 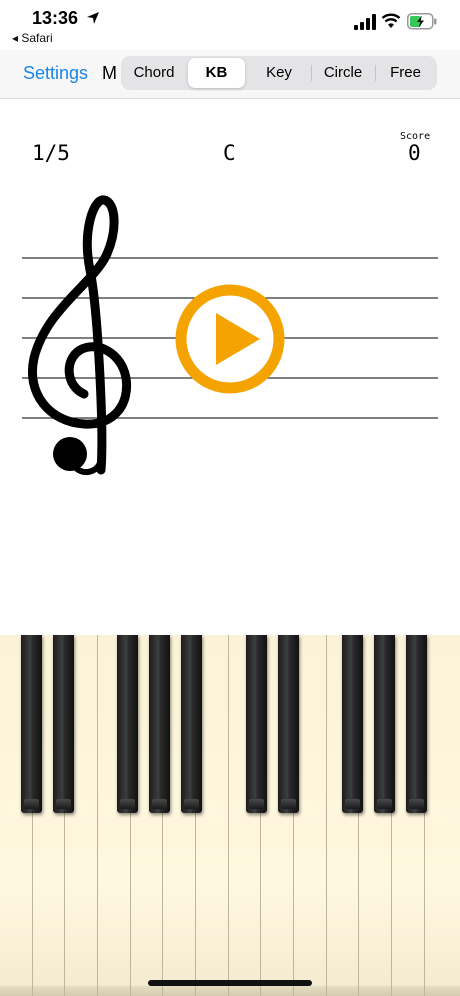 I want to click on status-bar: 13:36 ◂ Safari, so click(x=230, y=25).